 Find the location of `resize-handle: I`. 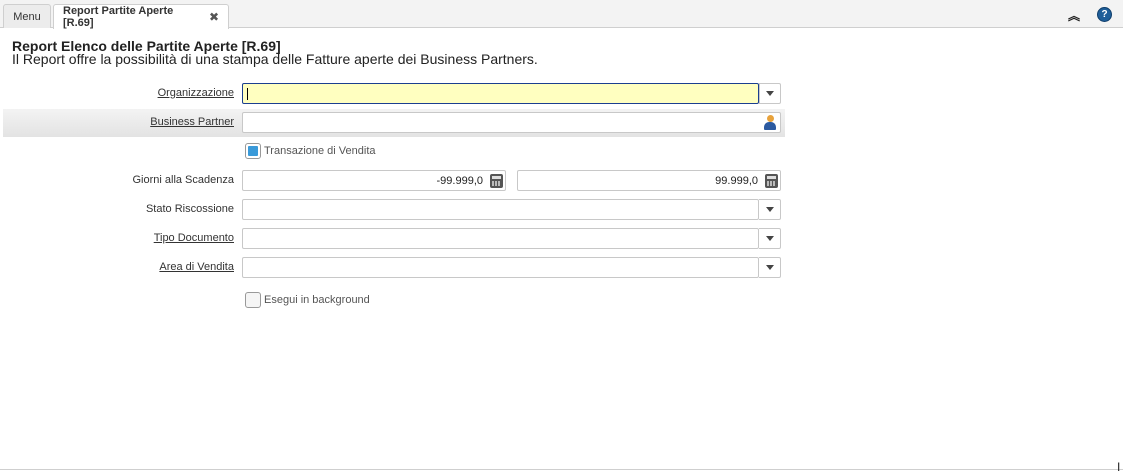

resize-handle: I is located at coordinates (1118, 466).